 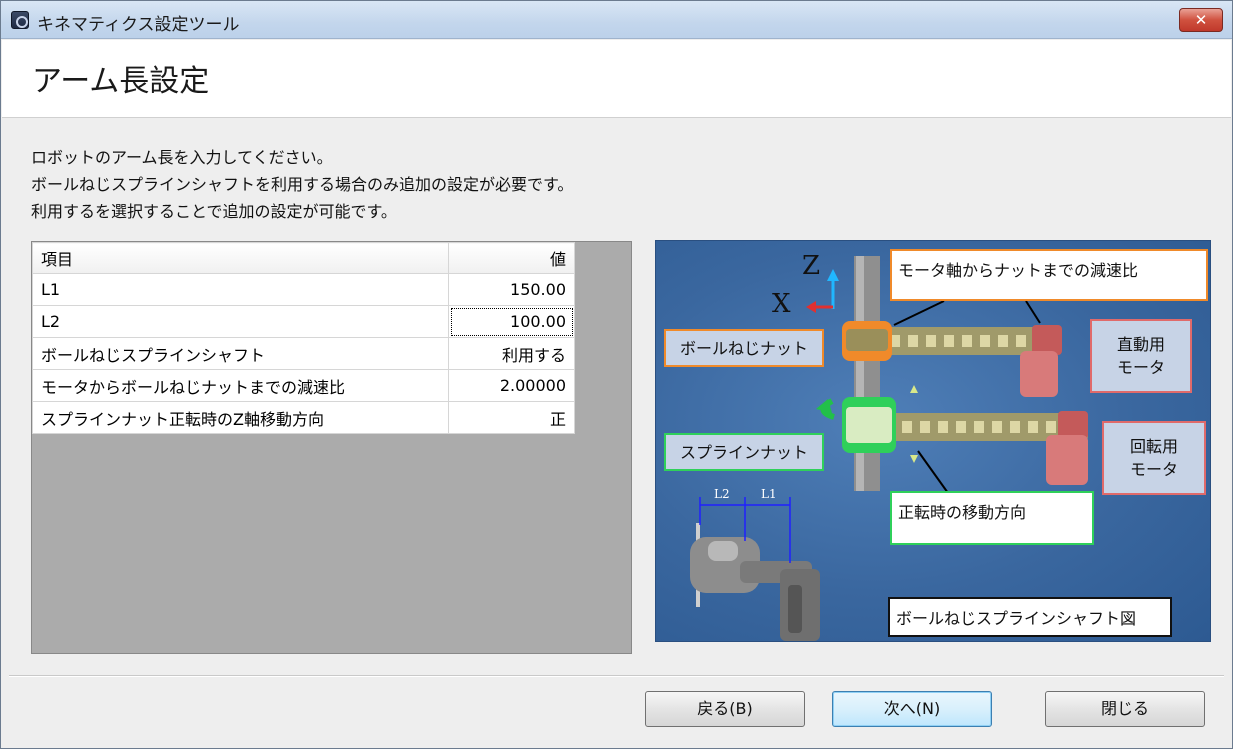 I want to click on table-row: スプラインナット正転時のZ軸移動方向 正, so click(x=303, y=417).